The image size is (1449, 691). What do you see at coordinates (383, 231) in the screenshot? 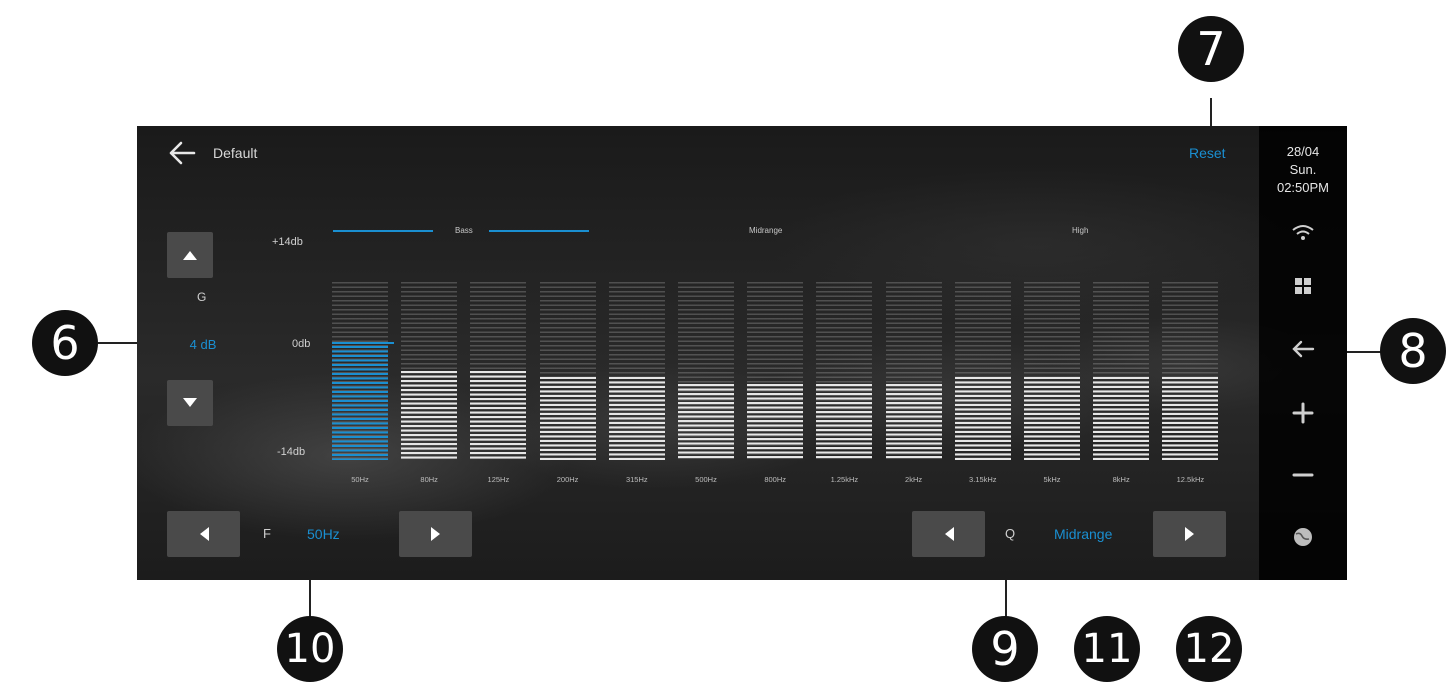
I see `bass-band-line-left` at bounding box center [383, 231].